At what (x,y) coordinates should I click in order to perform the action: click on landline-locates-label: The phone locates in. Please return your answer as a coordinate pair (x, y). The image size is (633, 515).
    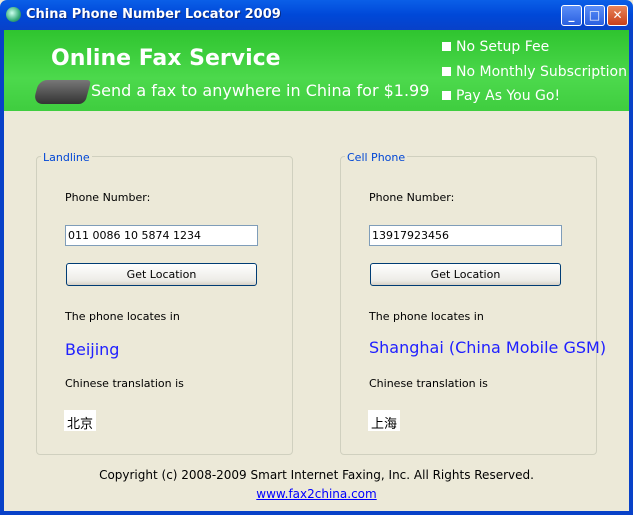
    Looking at the image, I should click on (122, 316).